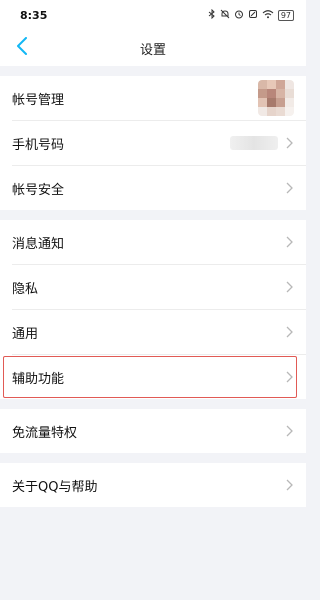  Describe the element at coordinates (225, 15) in the screenshot. I see `mute-icon` at that location.